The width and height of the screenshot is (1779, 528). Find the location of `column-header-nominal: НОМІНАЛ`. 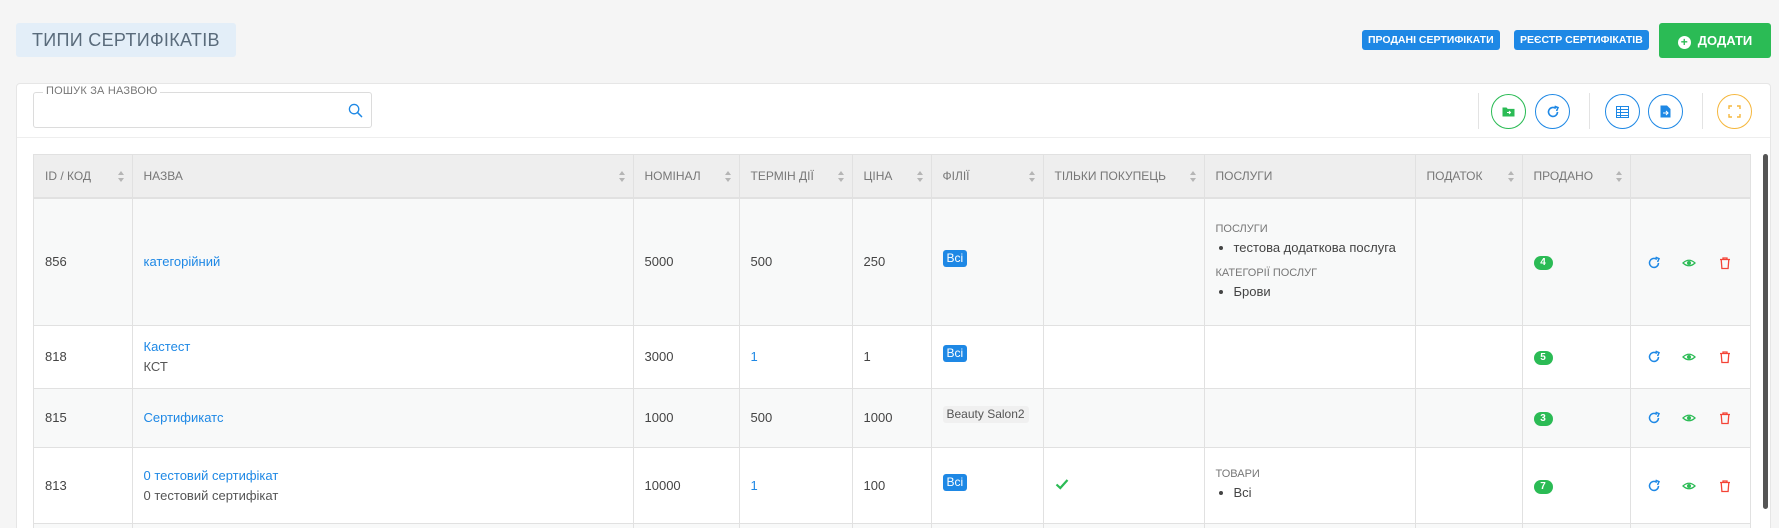

column-header-nominal: НОМІНАЛ is located at coordinates (686, 177).